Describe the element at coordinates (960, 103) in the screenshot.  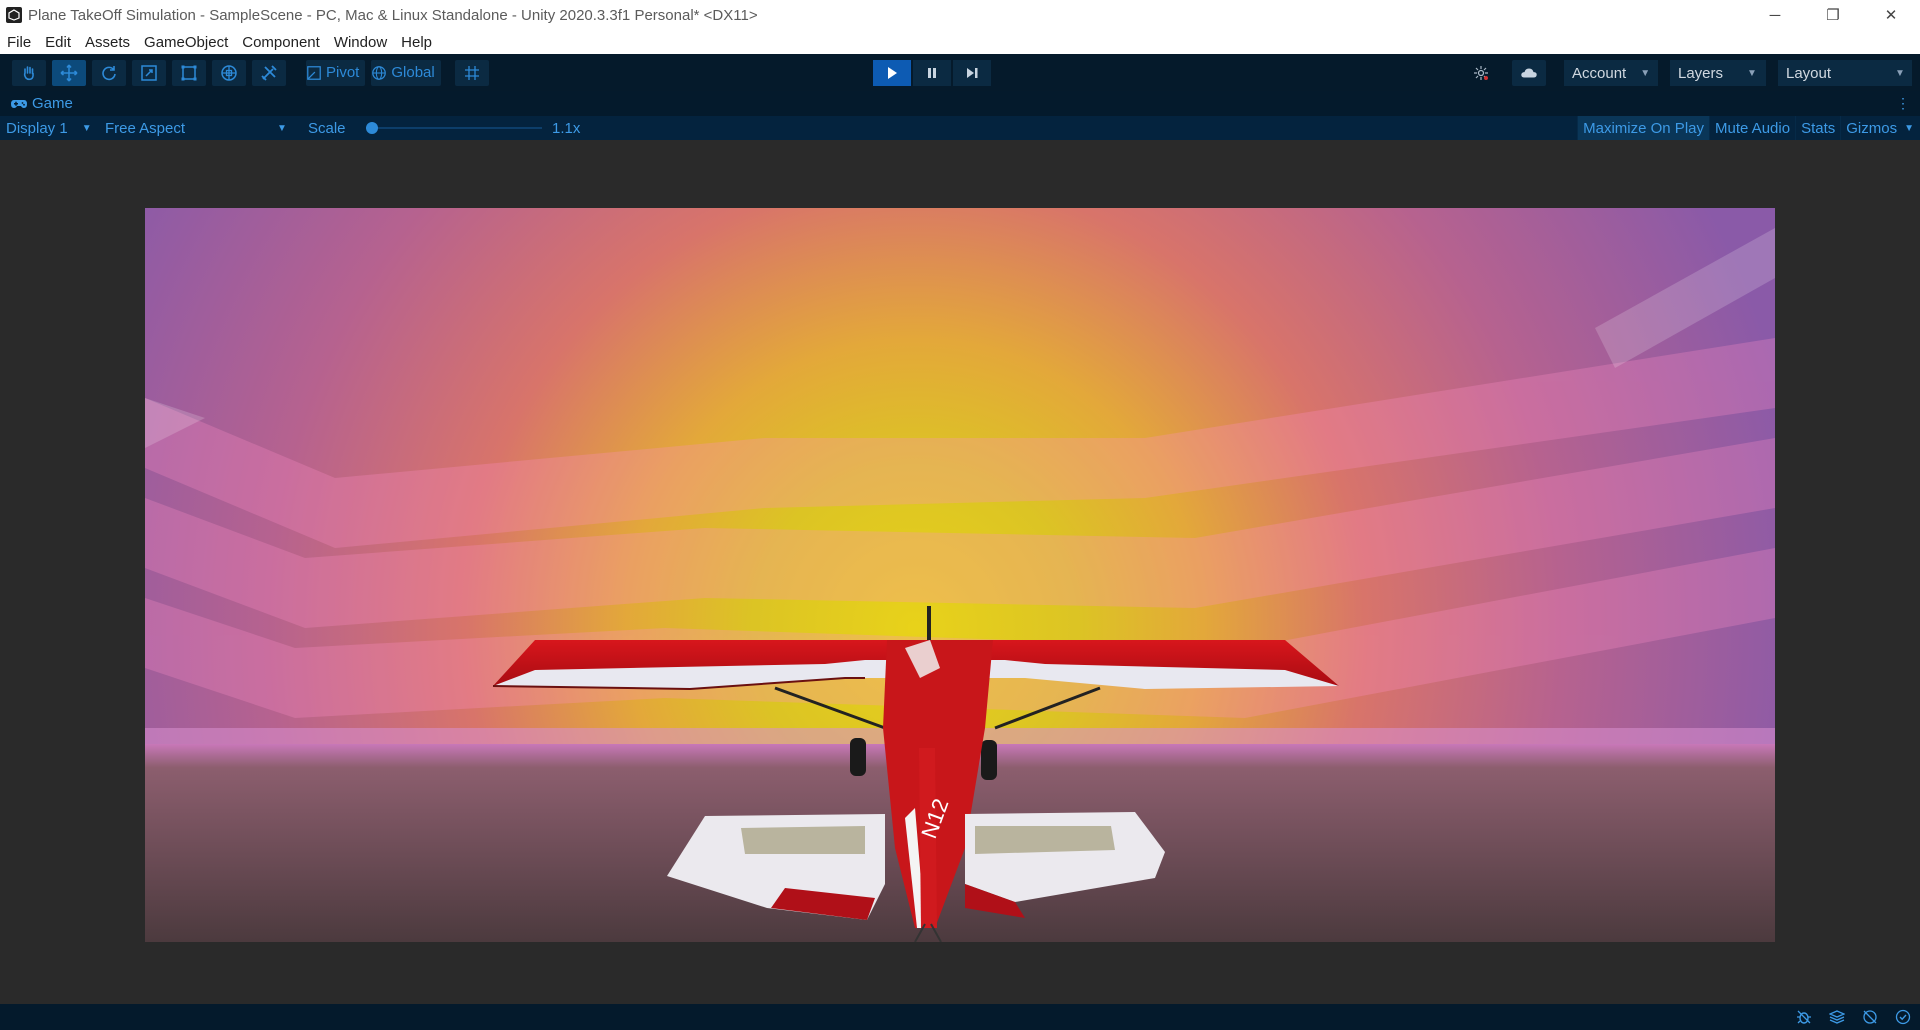
I see `tab-row: Game ⋮` at that location.